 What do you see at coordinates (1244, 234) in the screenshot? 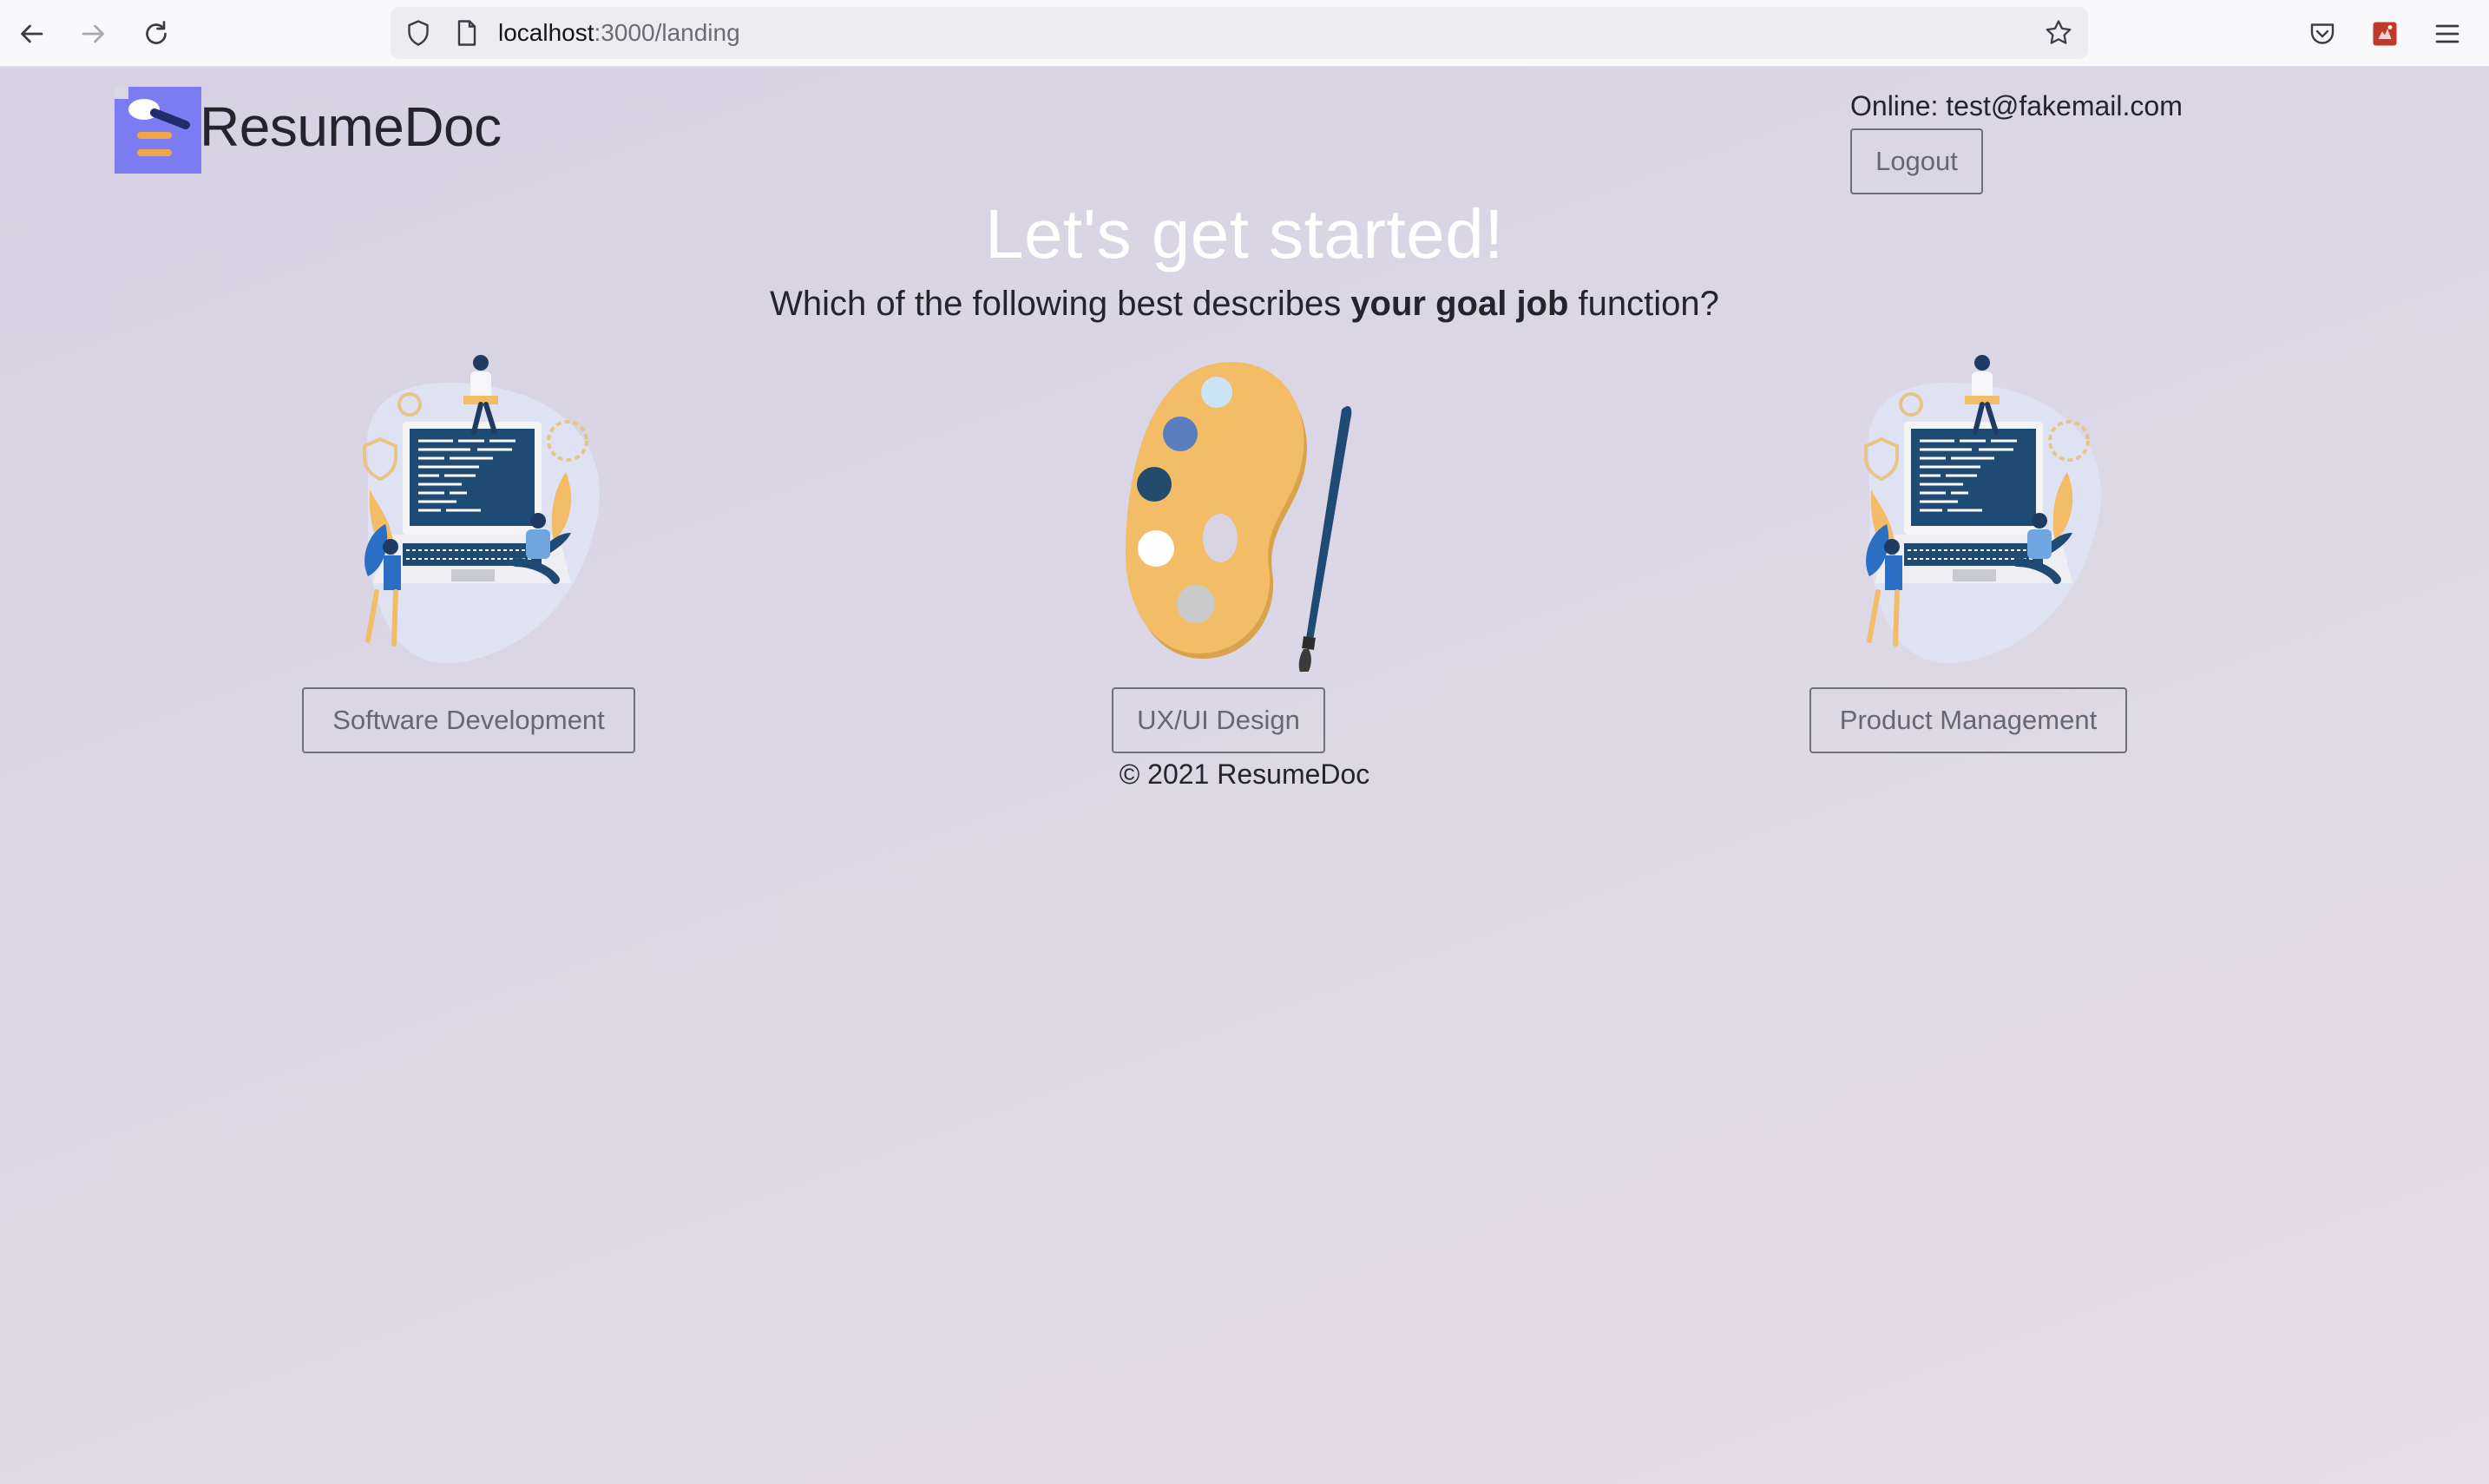
I see `page-title: Let's get started!` at bounding box center [1244, 234].